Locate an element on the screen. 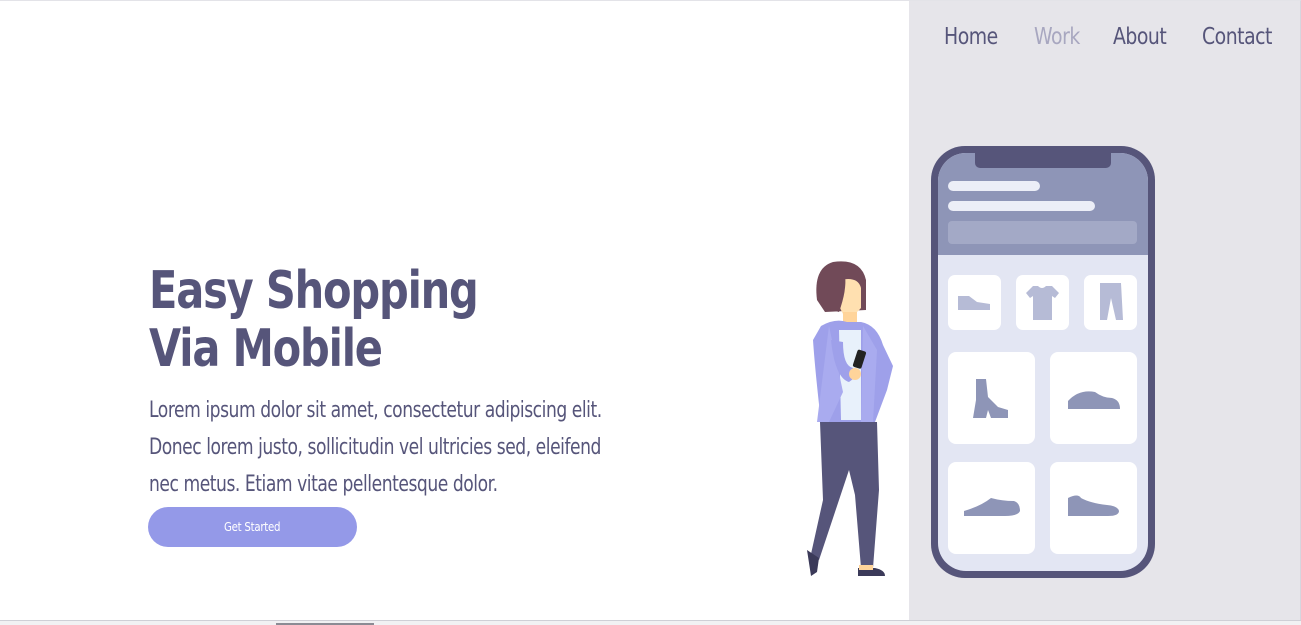  nav-work: Work is located at coordinates (1057, 37).